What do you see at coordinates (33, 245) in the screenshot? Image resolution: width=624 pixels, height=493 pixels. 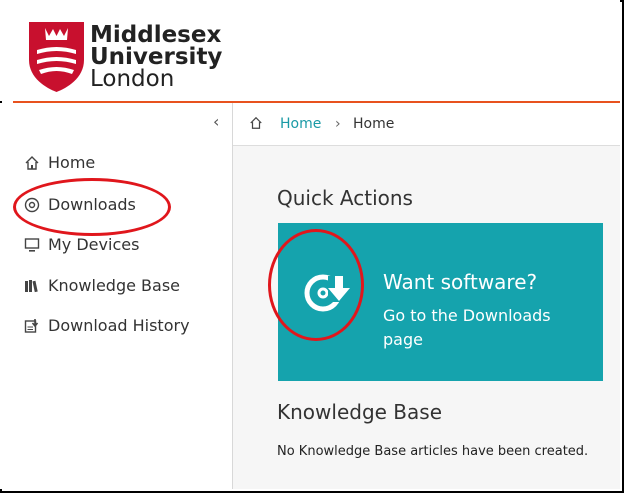 I see `monitor-icon` at bounding box center [33, 245].